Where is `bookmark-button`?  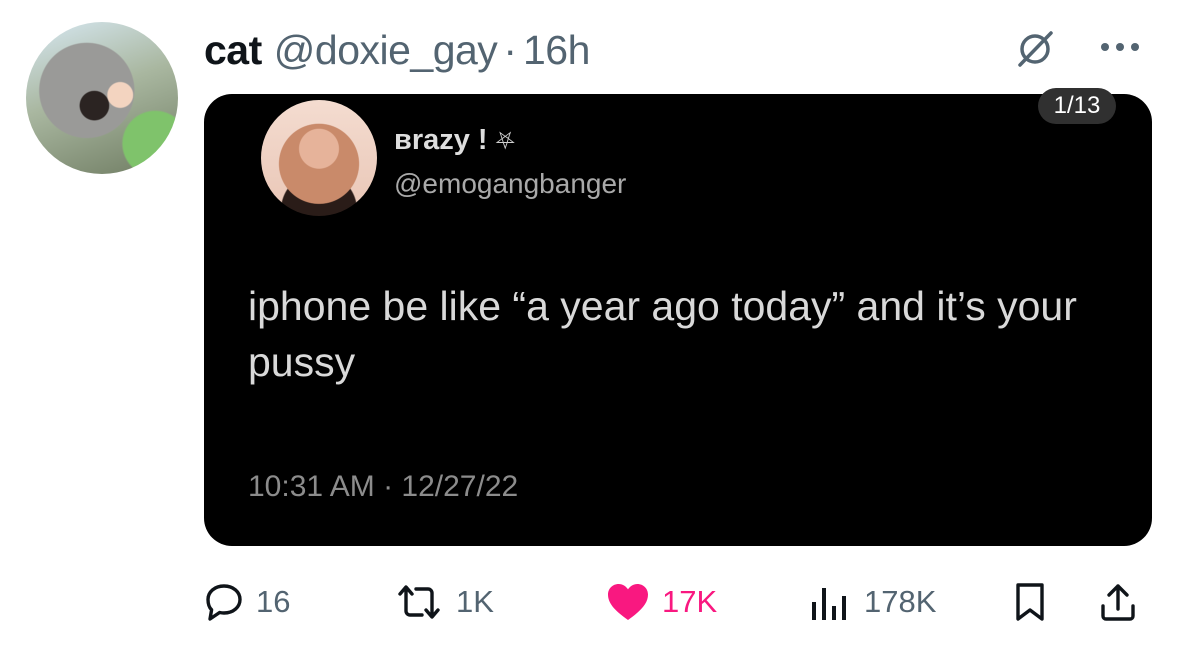 bookmark-button is located at coordinates (1030, 602).